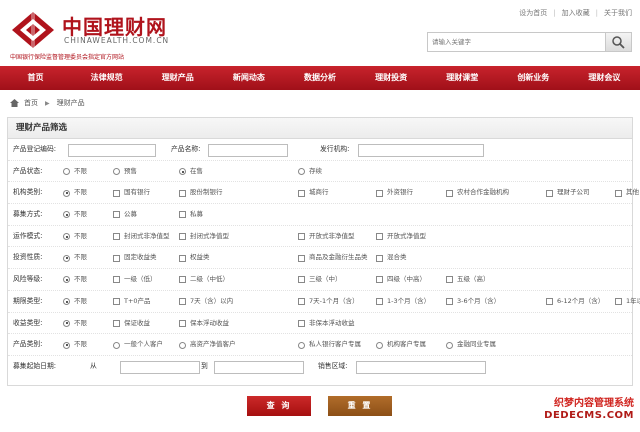 This screenshot has width=640, height=432. I want to click on filter-option: 高资产净值客户, so click(207, 345).